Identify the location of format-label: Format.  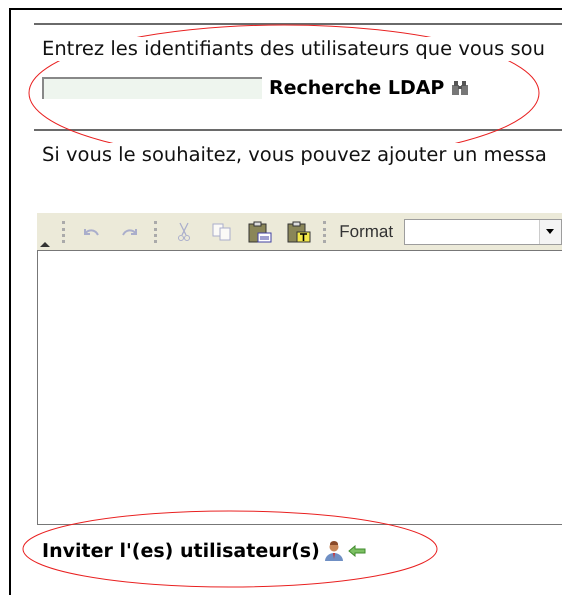
(366, 232).